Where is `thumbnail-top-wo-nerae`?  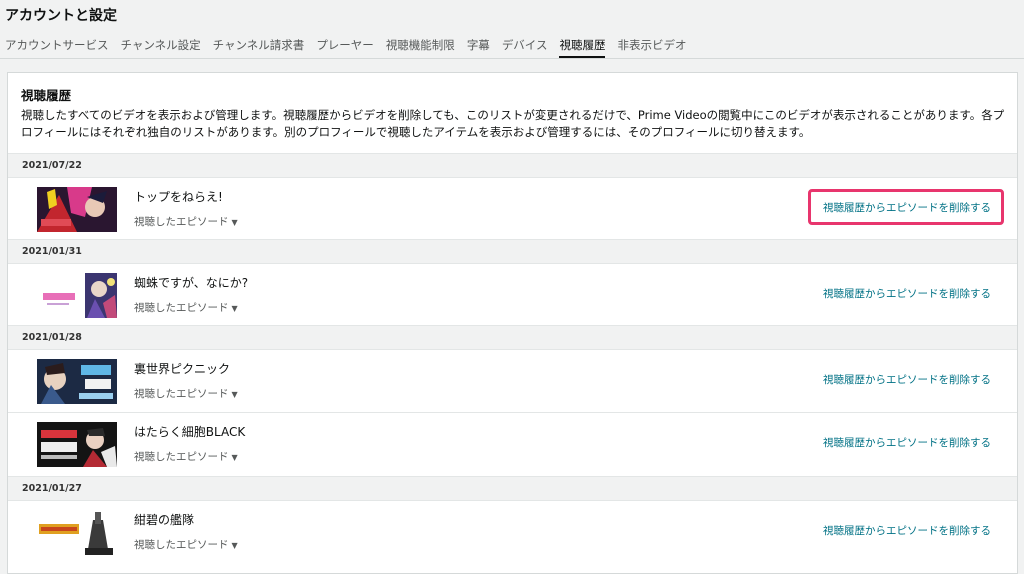 thumbnail-top-wo-nerae is located at coordinates (77, 209).